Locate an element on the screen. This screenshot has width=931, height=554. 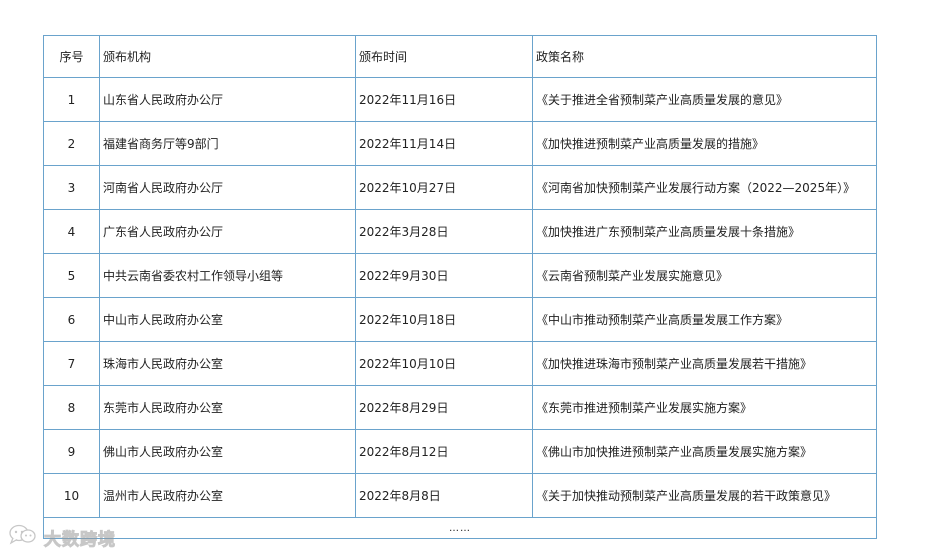
watermark: 大数跨境 is located at coordinates (62, 537).